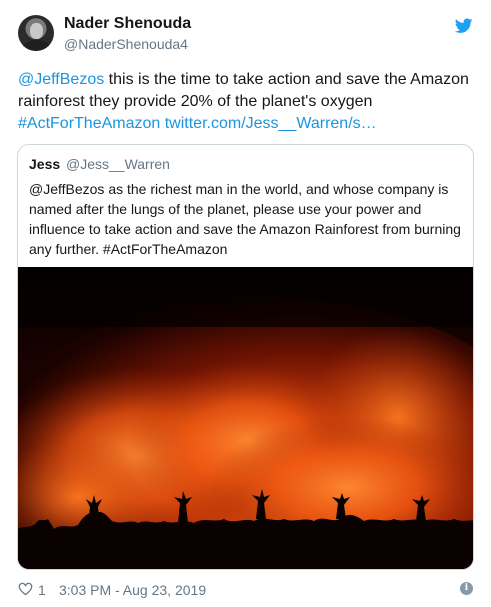 The height and width of the screenshot is (607, 491). Describe the element at coordinates (128, 249) in the screenshot. I see `quoted-line-4: any further. #ActForTheAmazon` at that location.